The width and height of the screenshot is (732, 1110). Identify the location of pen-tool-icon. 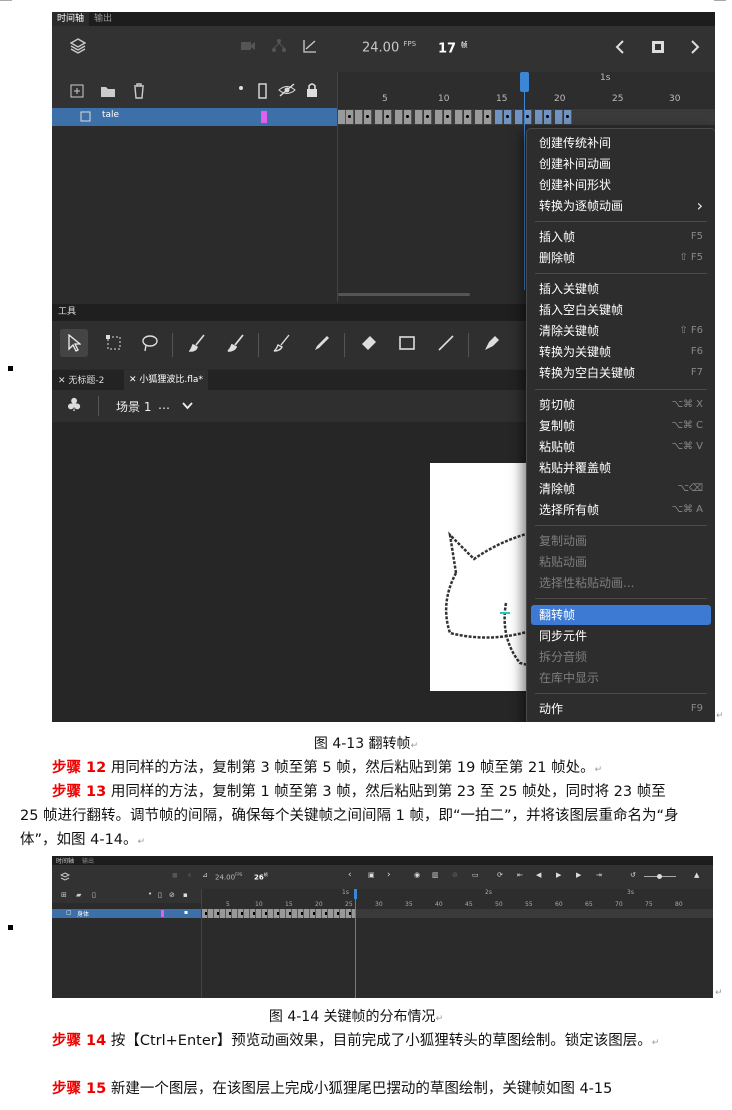
(492, 343).